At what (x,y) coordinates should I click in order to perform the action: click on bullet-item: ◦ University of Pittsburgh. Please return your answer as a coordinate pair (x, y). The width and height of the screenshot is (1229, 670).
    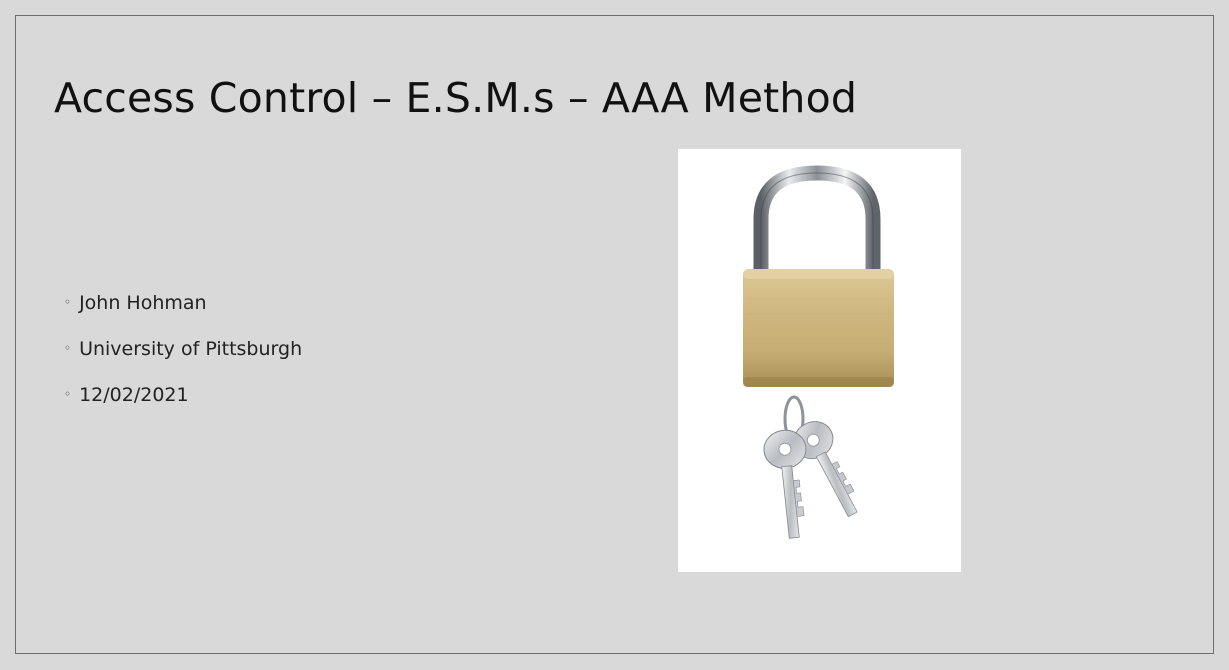
    Looking at the image, I should click on (183, 349).